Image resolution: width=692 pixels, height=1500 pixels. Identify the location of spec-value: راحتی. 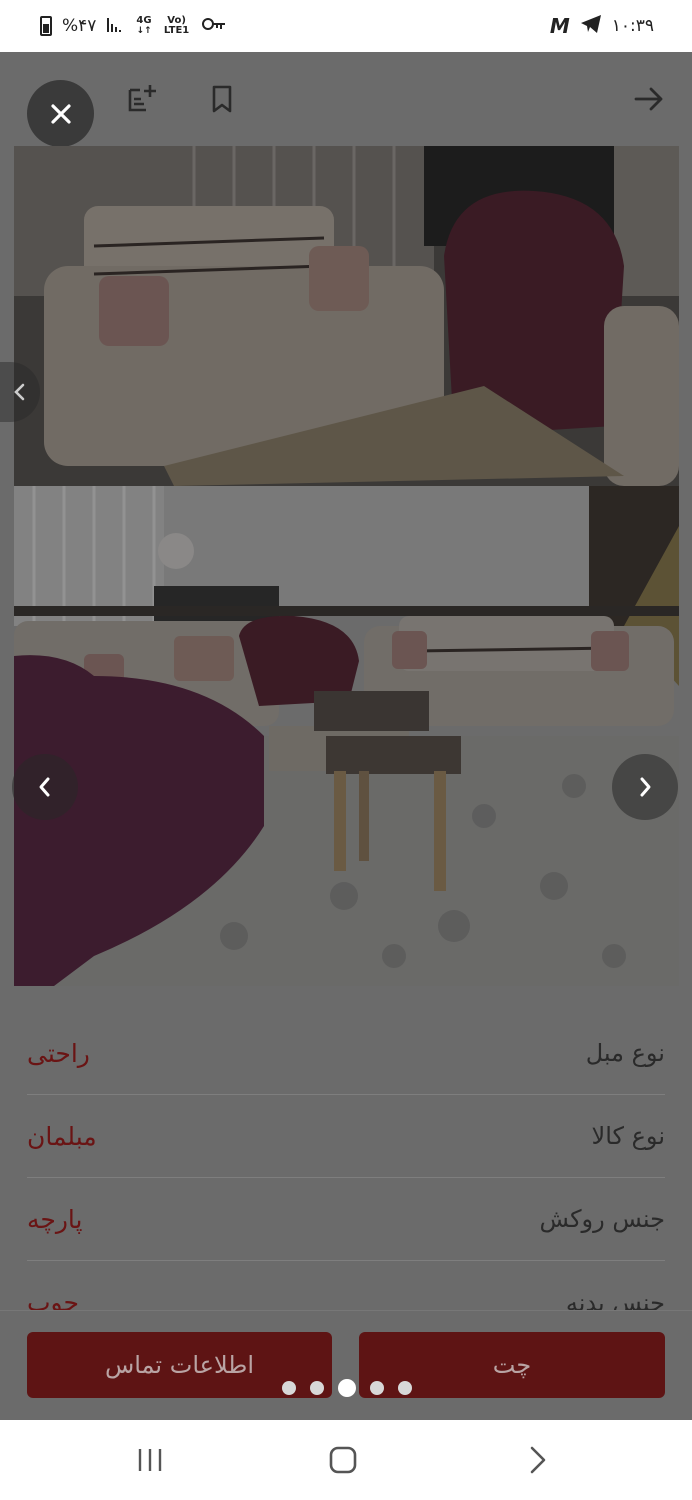
(58, 1053).